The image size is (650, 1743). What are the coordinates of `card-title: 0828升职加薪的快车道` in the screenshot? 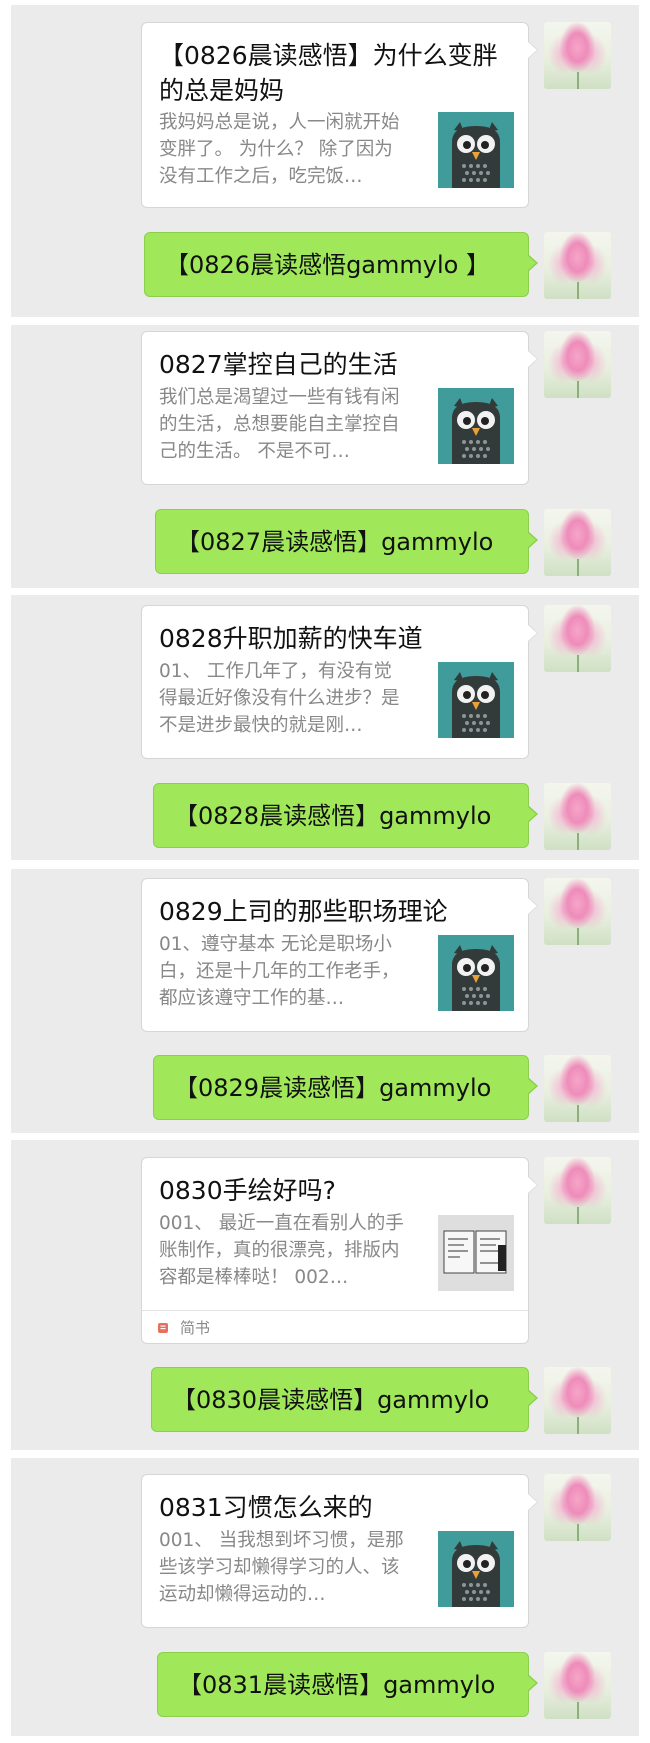 It's located at (291, 638).